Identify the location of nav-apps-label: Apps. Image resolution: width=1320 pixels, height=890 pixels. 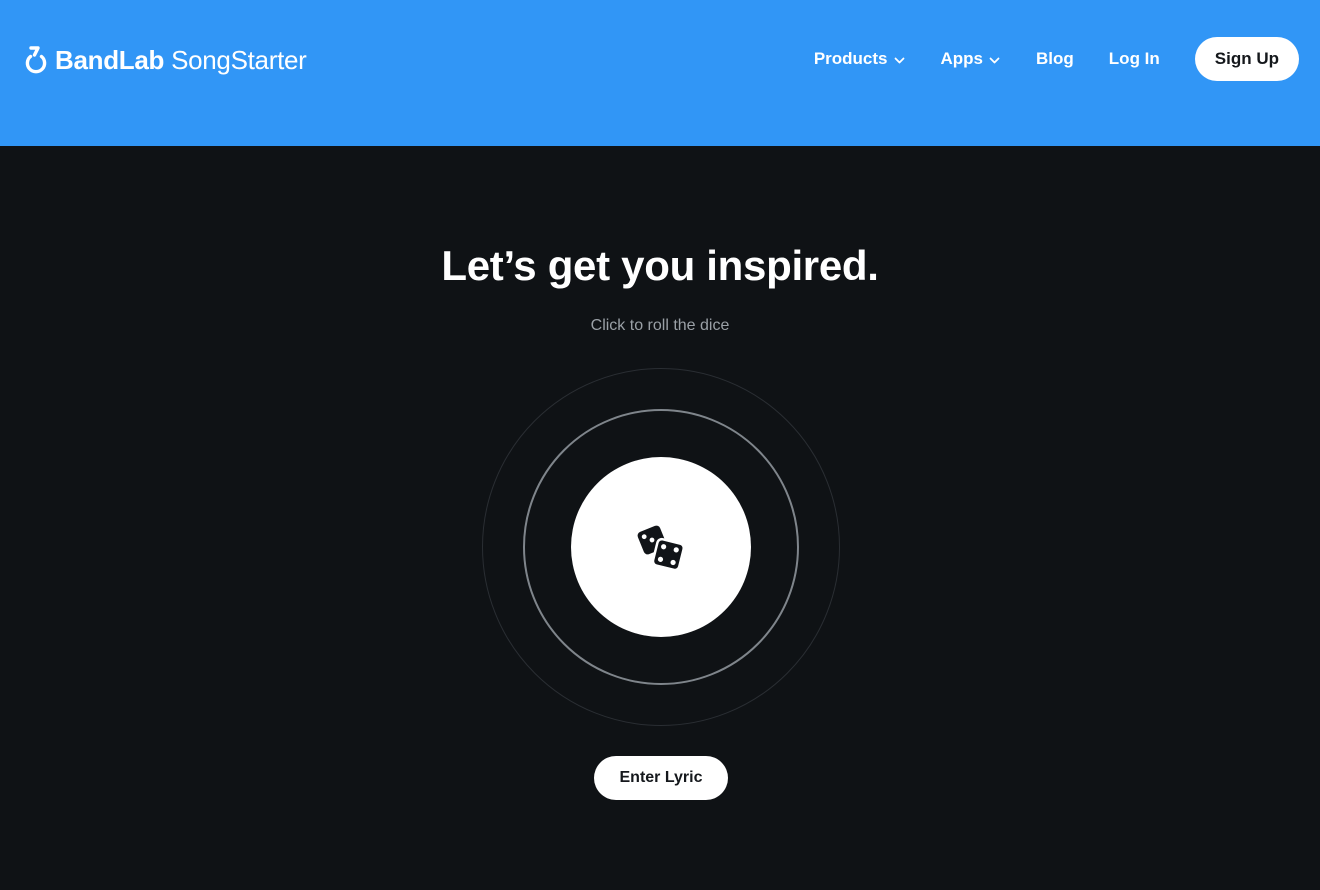
(962, 58).